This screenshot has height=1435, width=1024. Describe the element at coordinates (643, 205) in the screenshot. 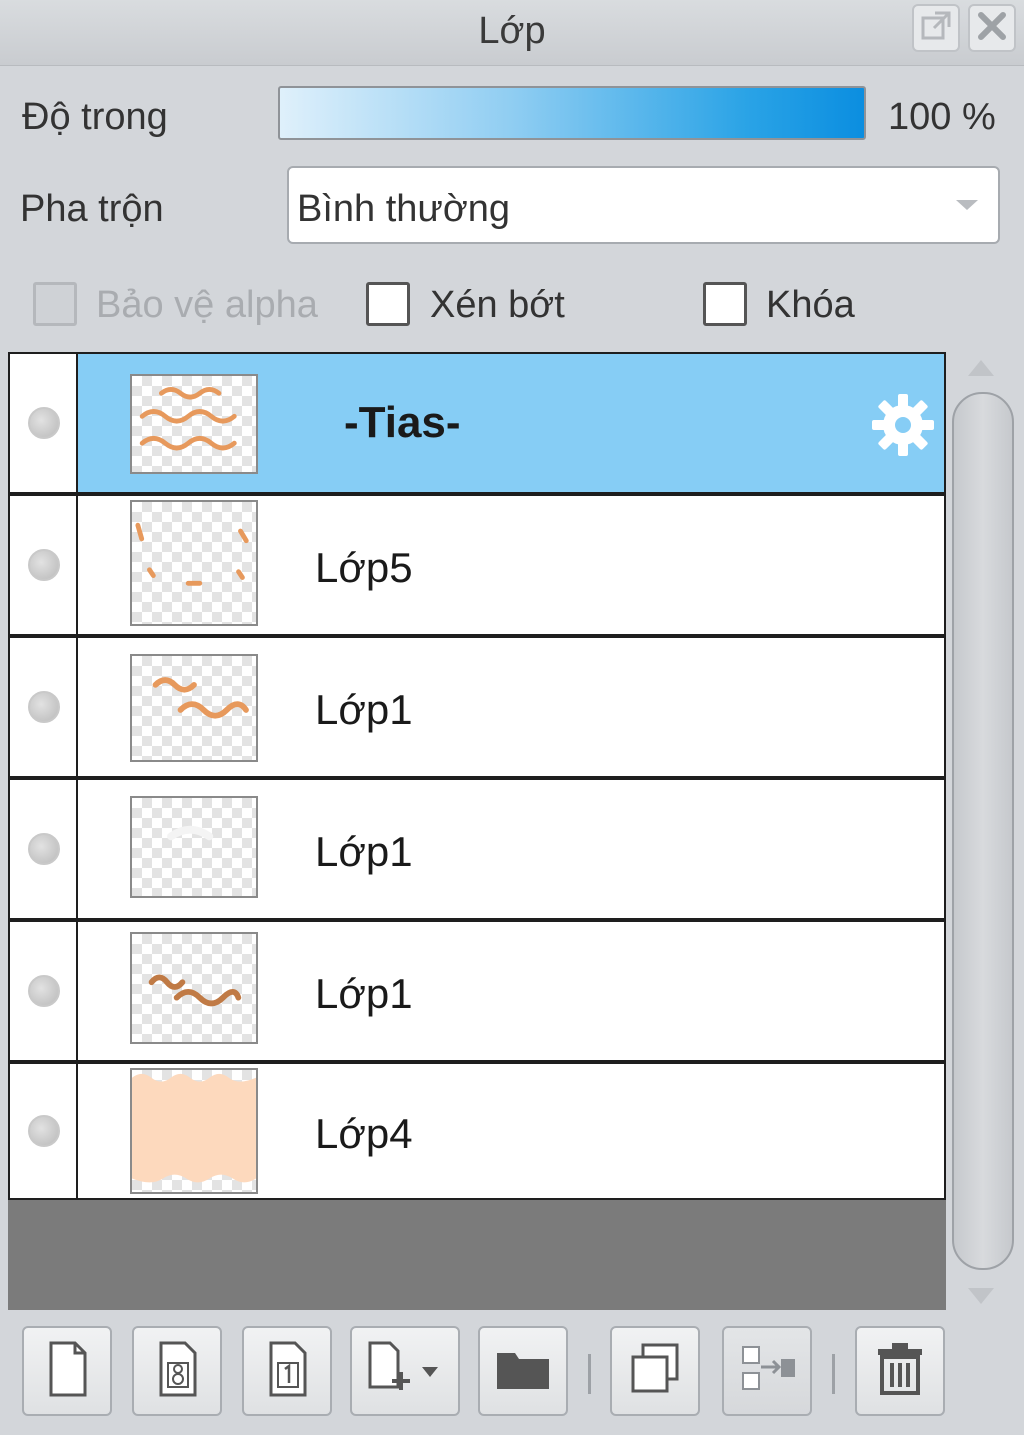

I see `blend-mode-select: Bình thường` at that location.